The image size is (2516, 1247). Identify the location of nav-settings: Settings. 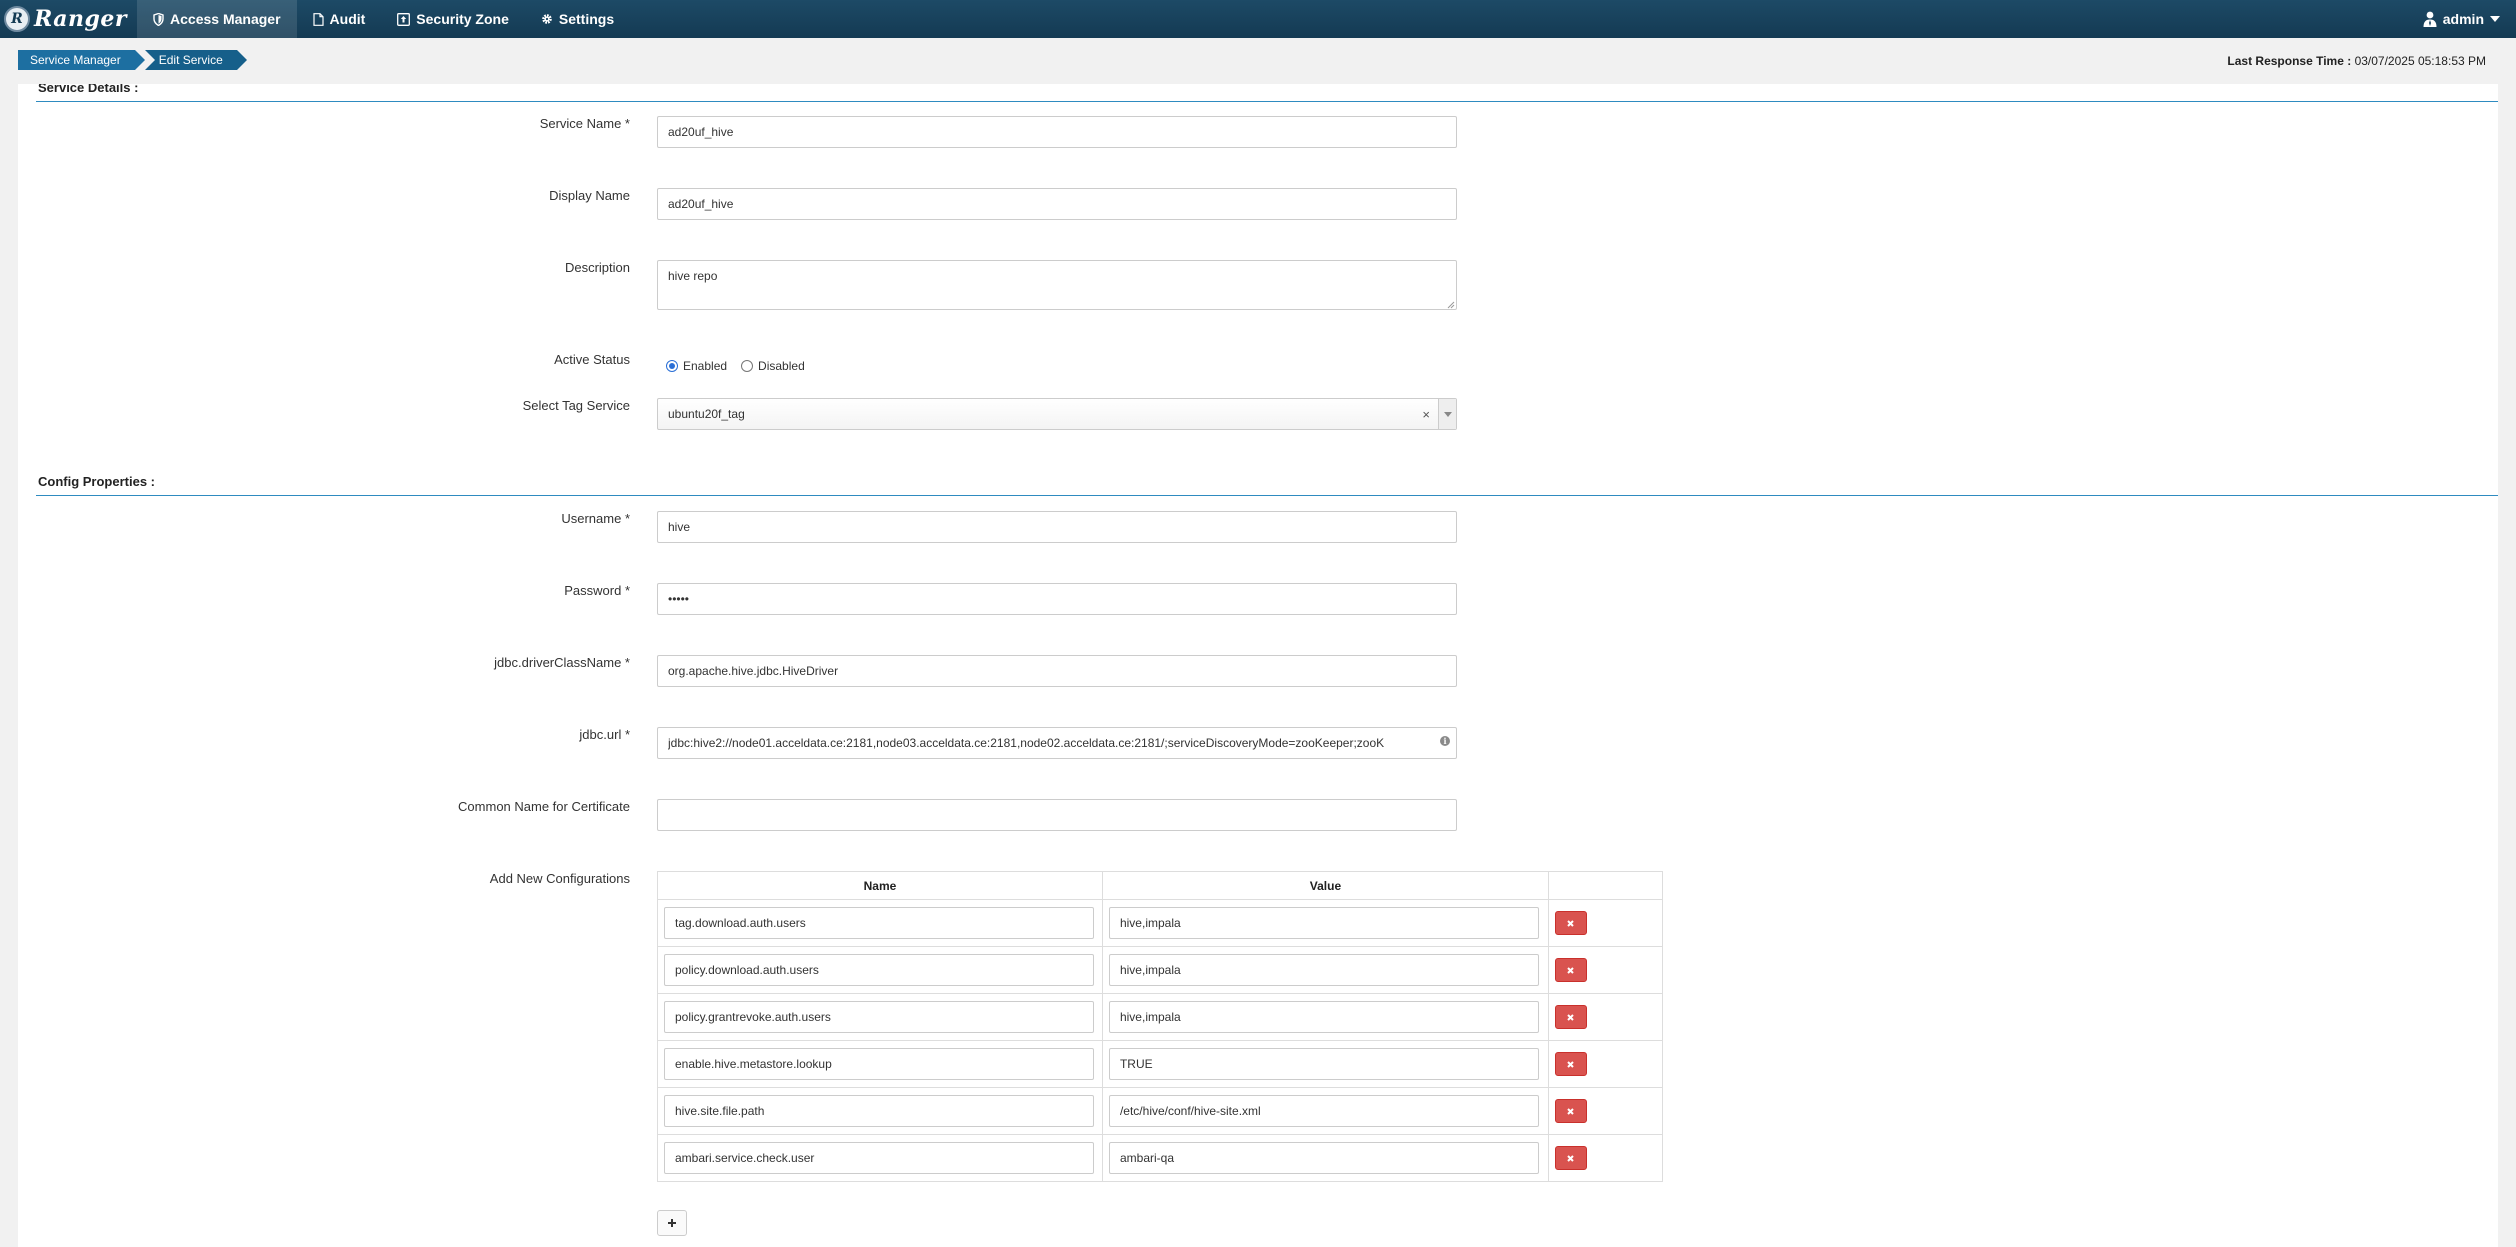
(577, 19).